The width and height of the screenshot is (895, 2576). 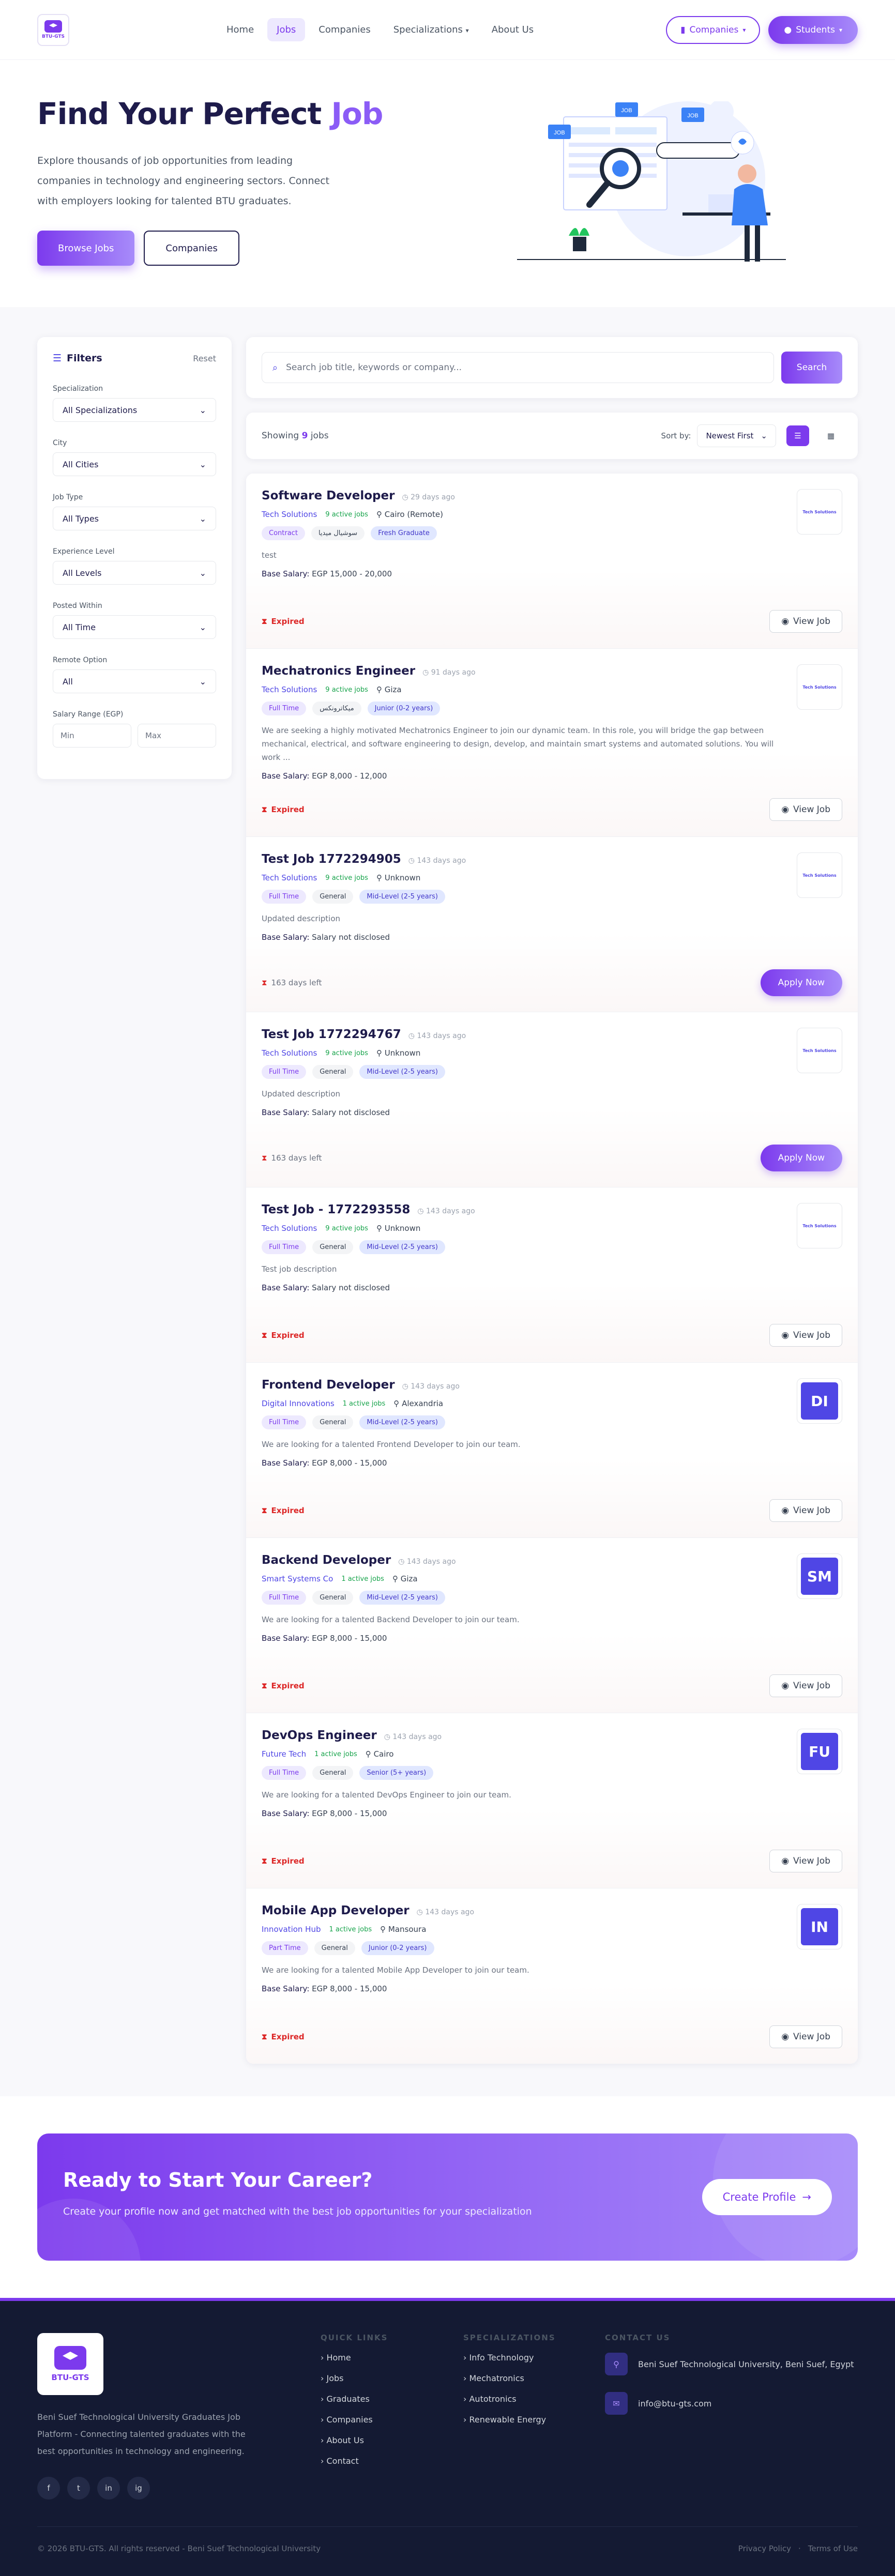 What do you see at coordinates (326, 1560) in the screenshot?
I see `job-title: Backend Developer` at bounding box center [326, 1560].